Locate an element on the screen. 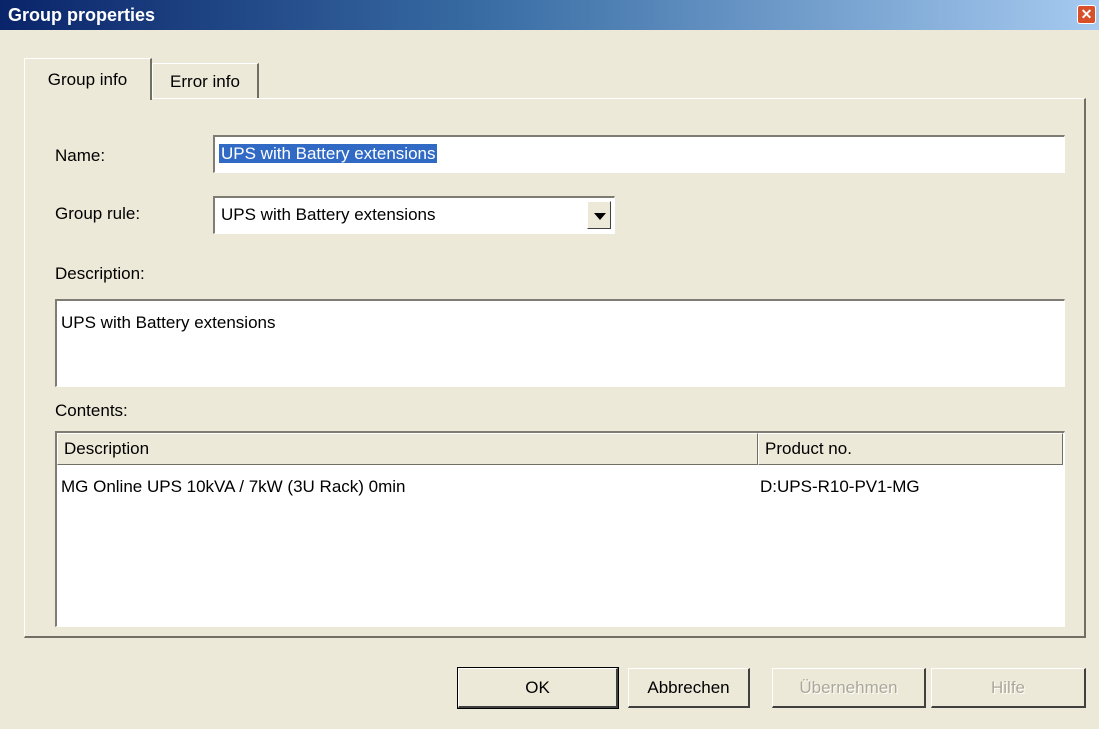 The width and height of the screenshot is (1099, 729). title-bar: Group properties ✕ is located at coordinates (549, 15).